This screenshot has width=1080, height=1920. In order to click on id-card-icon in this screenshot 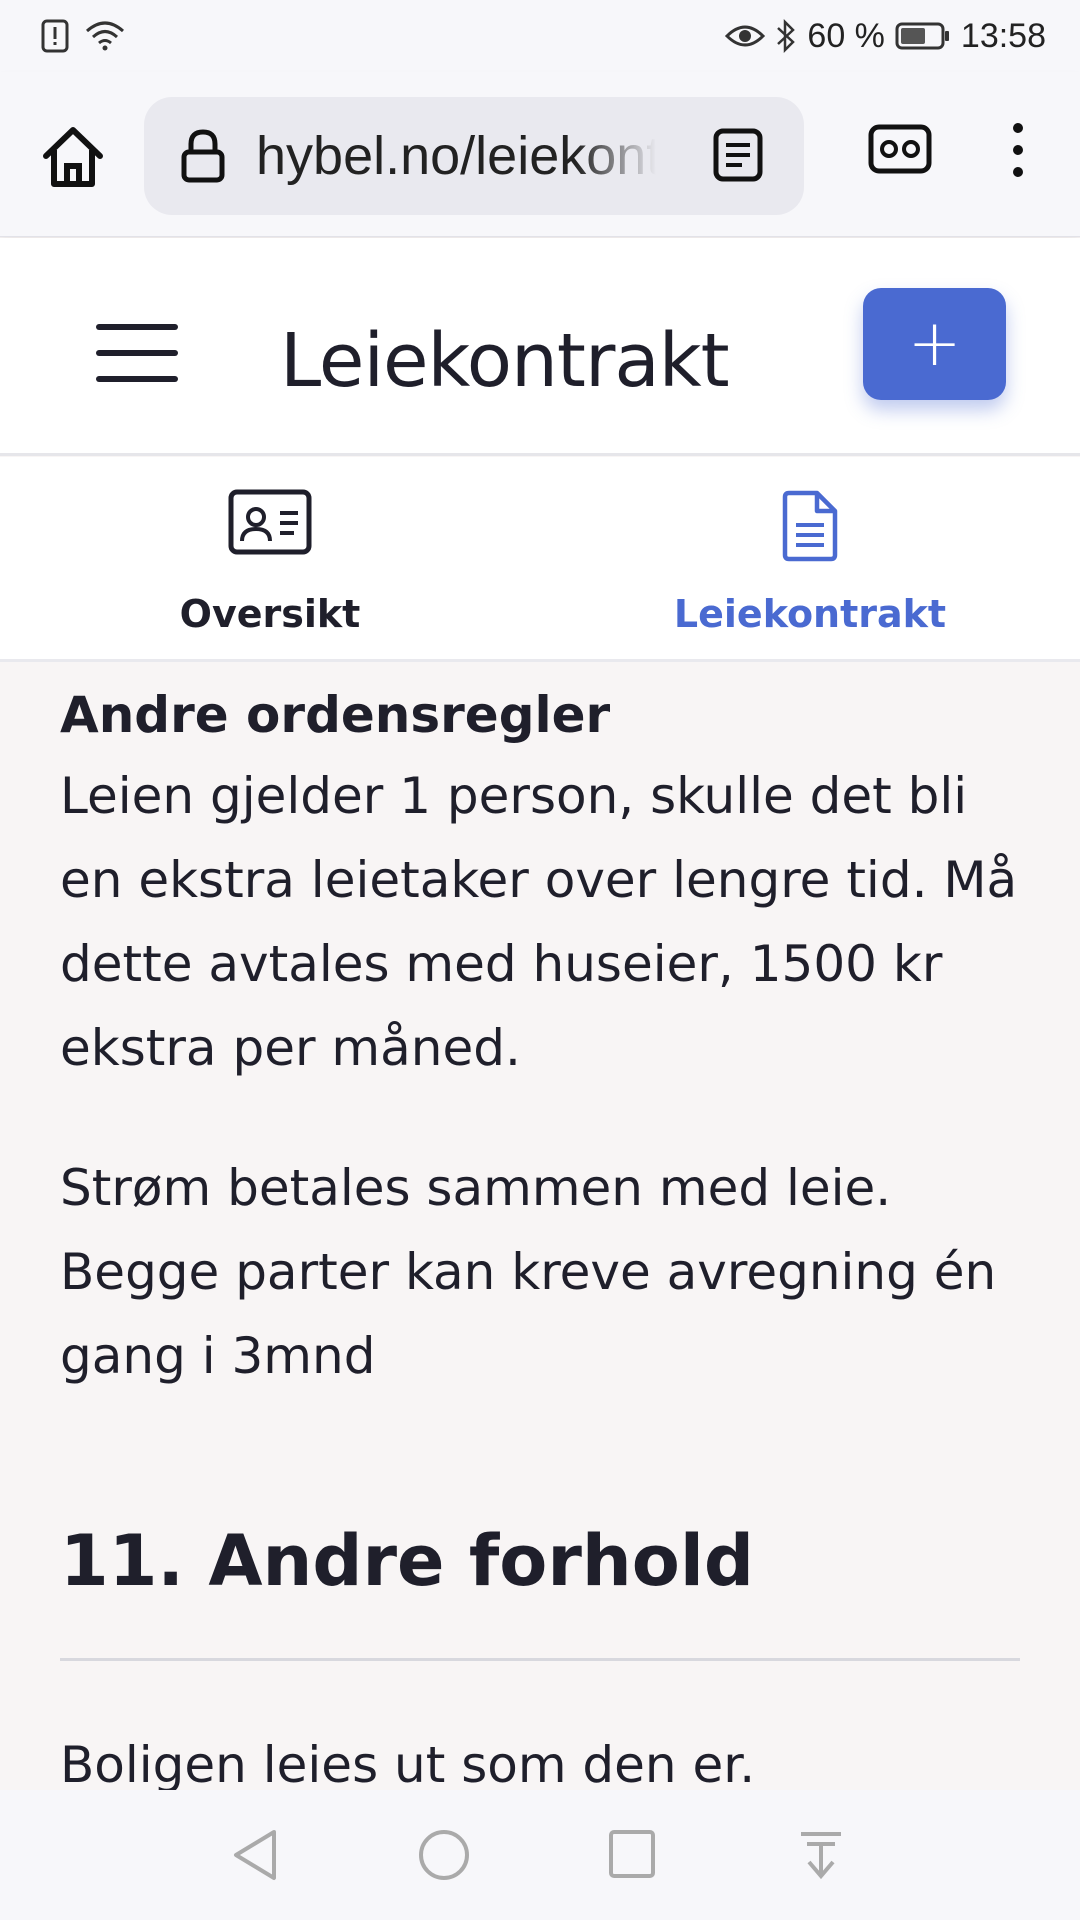, I will do `click(270, 524)`.